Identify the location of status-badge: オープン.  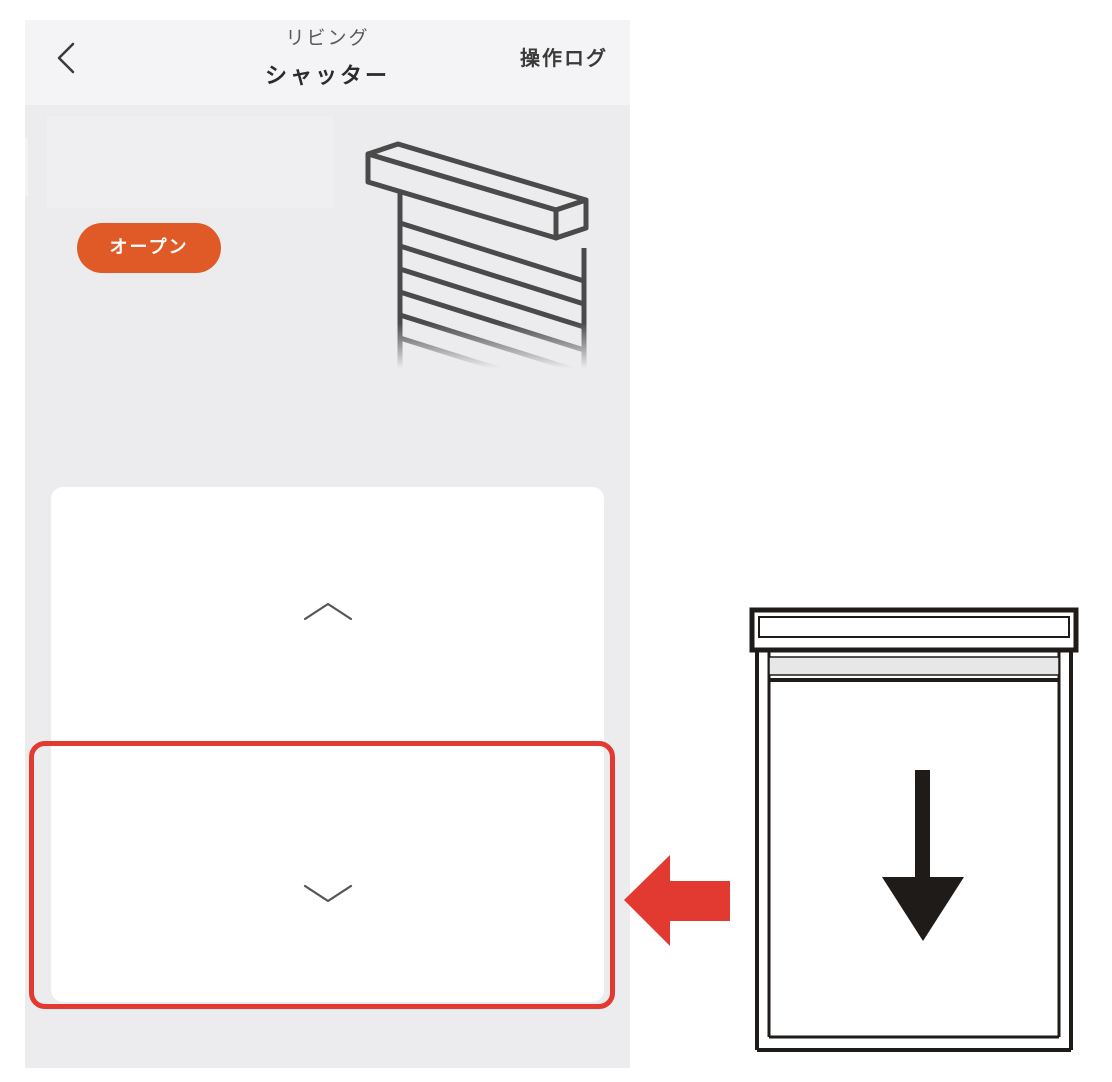
(149, 248).